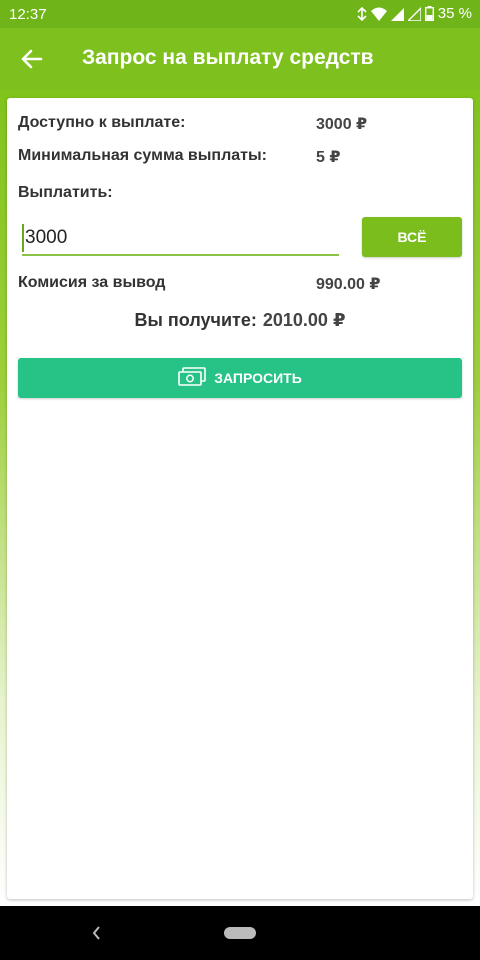 This screenshot has width=480, height=960. I want to click on commission-label: Комисия за вывод, so click(92, 282).